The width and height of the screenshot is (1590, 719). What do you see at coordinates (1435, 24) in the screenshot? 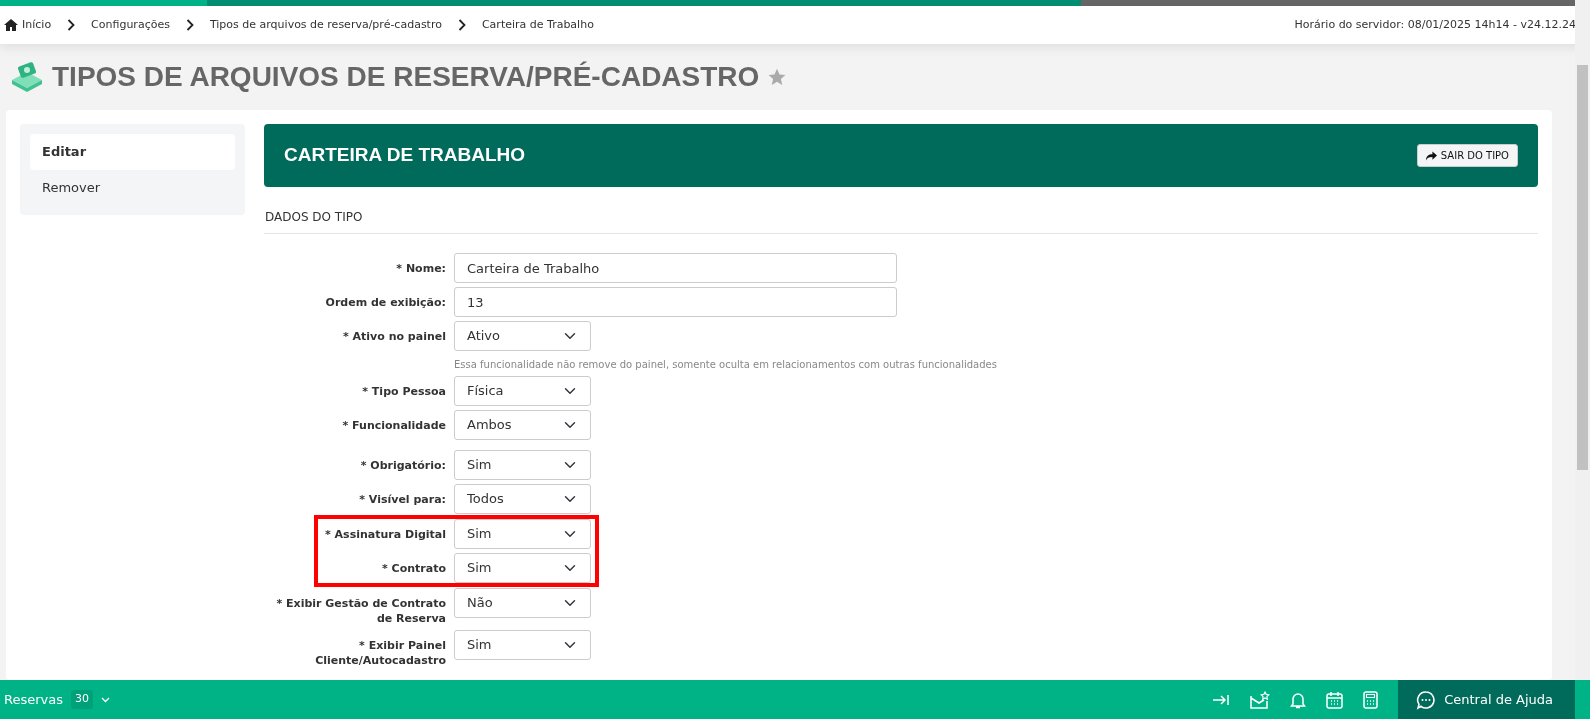
I see `server-time: Horário do servidor: 08/01/2025 14h14 - v24.12.24` at bounding box center [1435, 24].